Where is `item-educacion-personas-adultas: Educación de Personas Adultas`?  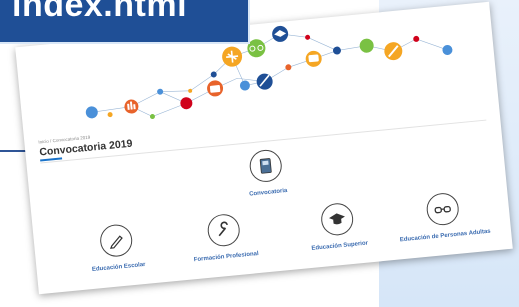
item-educacion-personas-adultas: Educación de Personas Adultas is located at coordinates (443, 216).